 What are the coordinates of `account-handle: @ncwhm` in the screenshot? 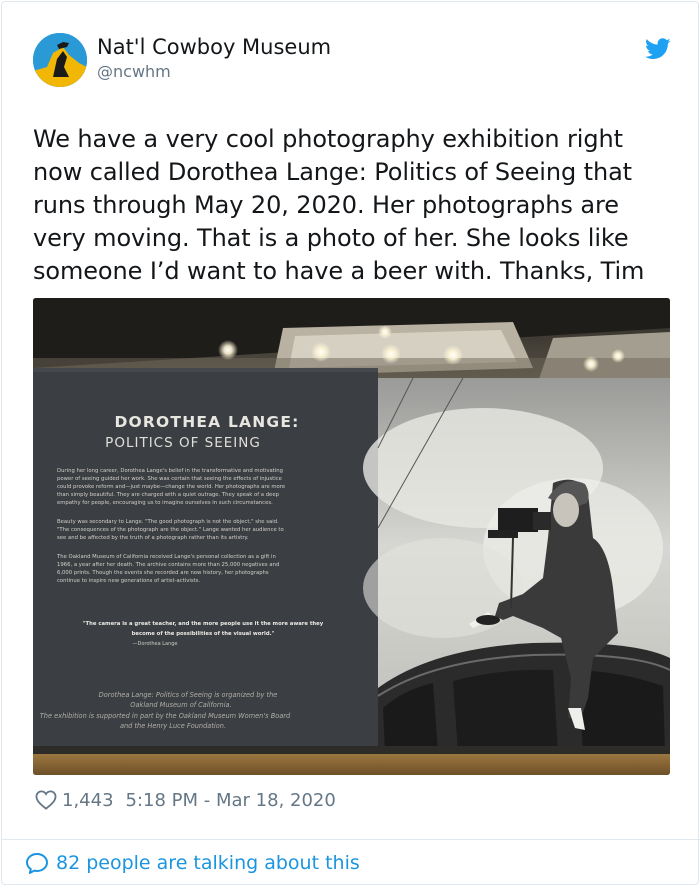 It's located at (134, 71).